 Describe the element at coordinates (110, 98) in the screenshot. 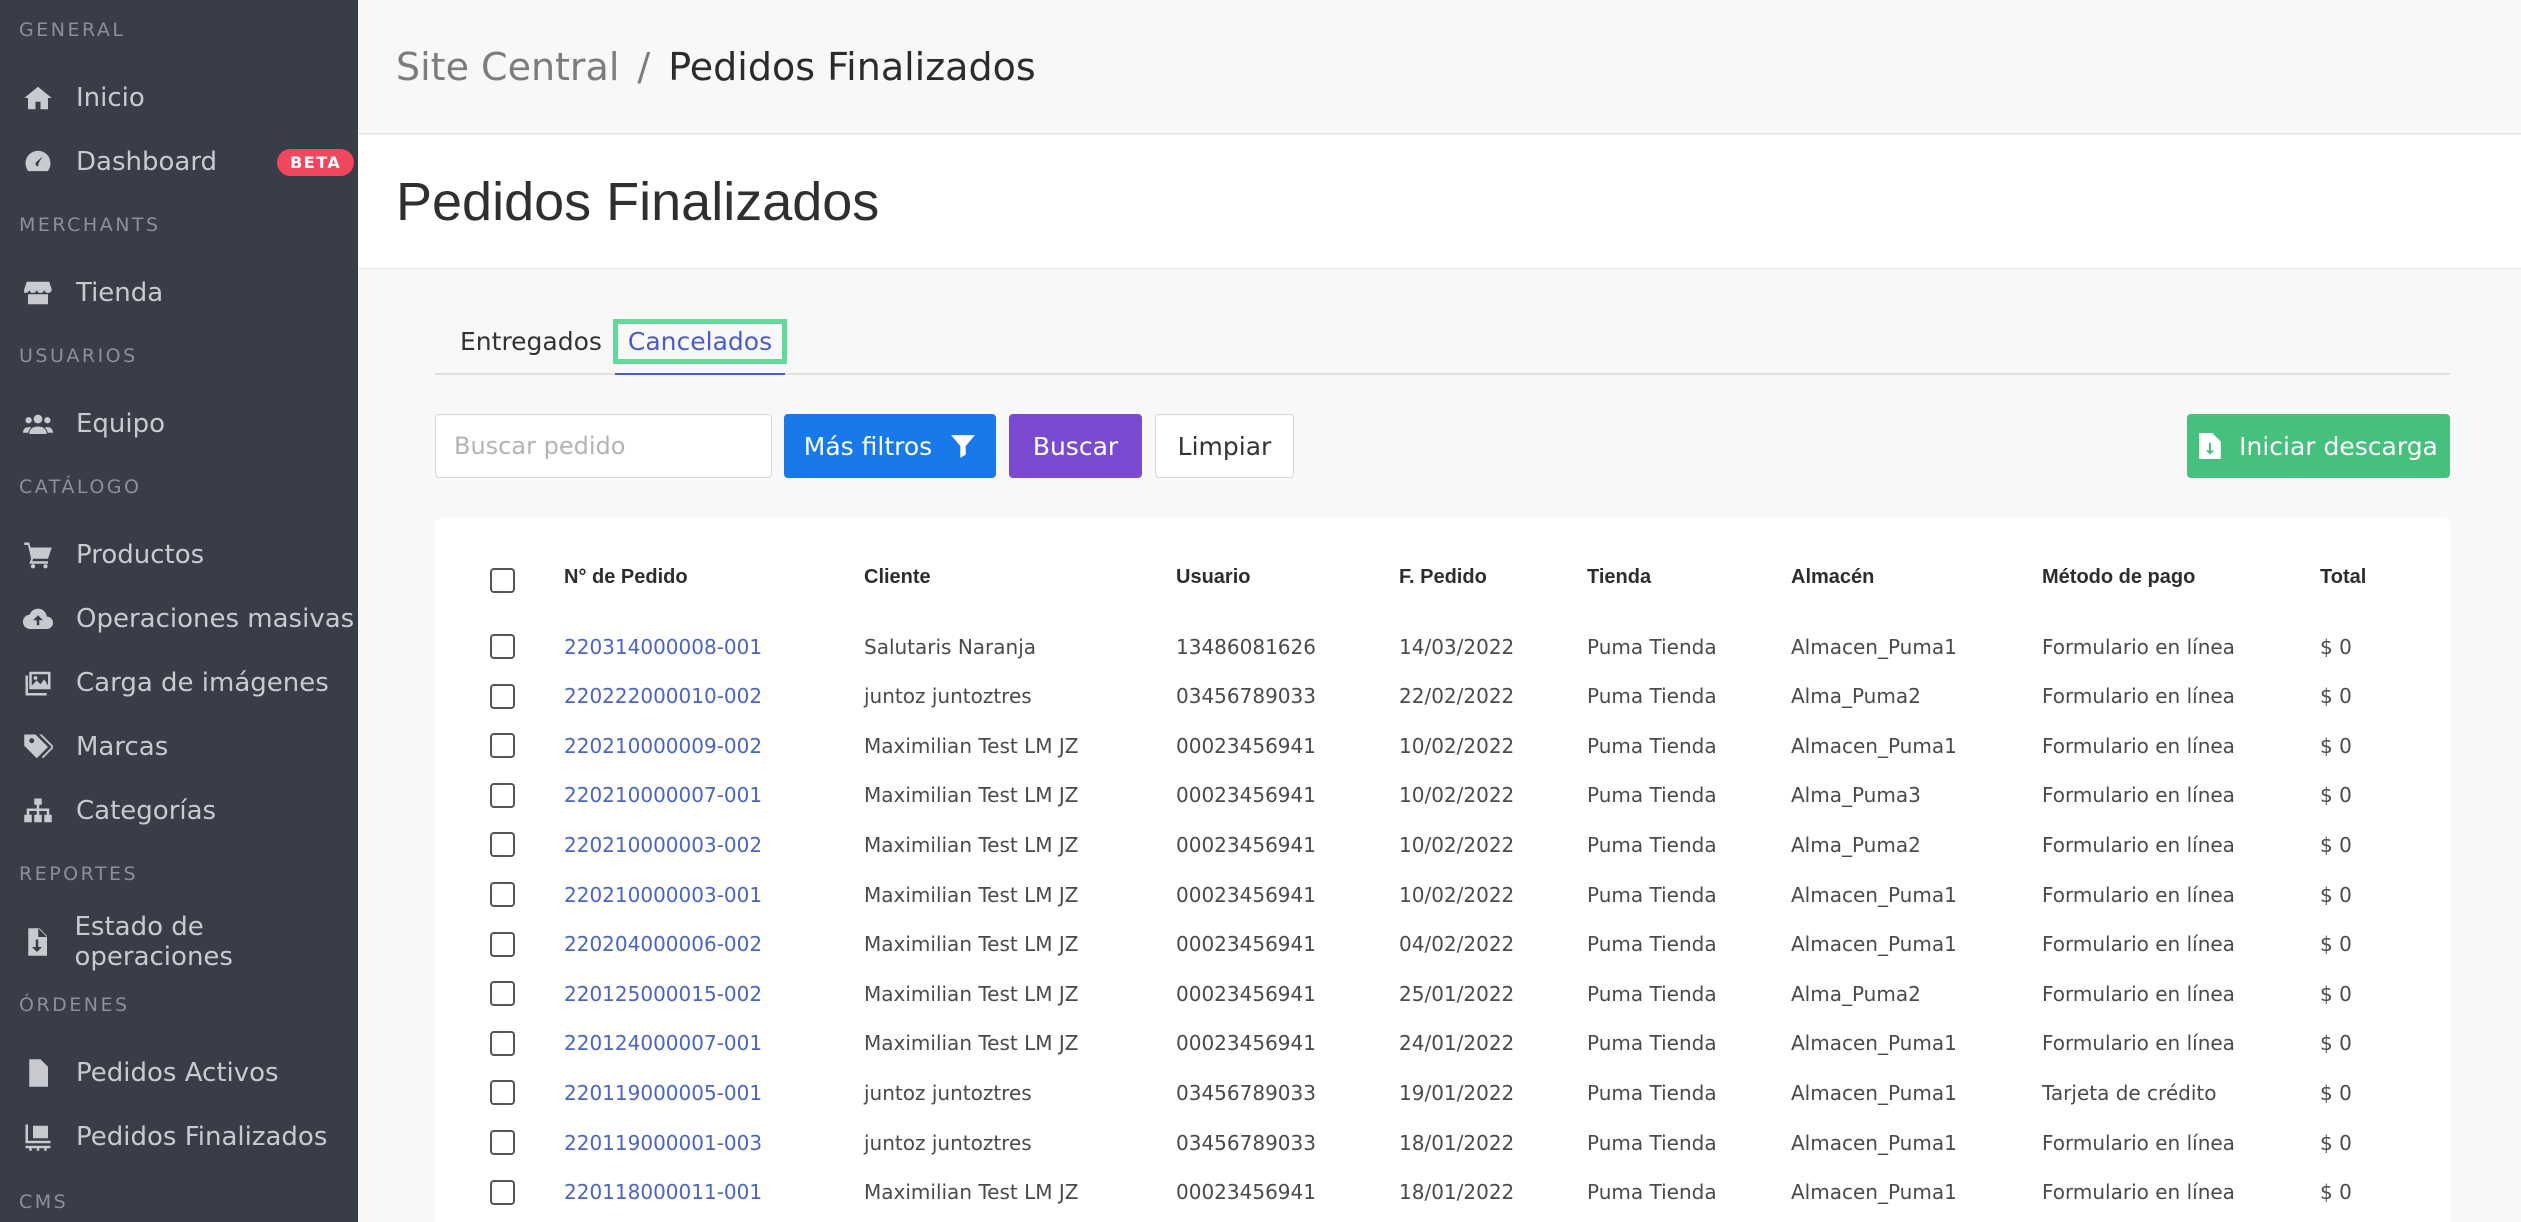

I see `sidebar-item-label: Inicio` at that location.